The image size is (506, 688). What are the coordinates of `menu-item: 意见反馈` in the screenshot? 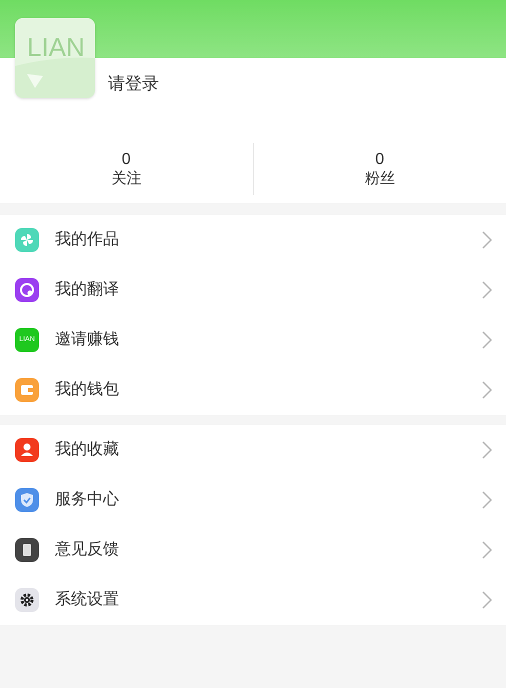 It's located at (253, 550).